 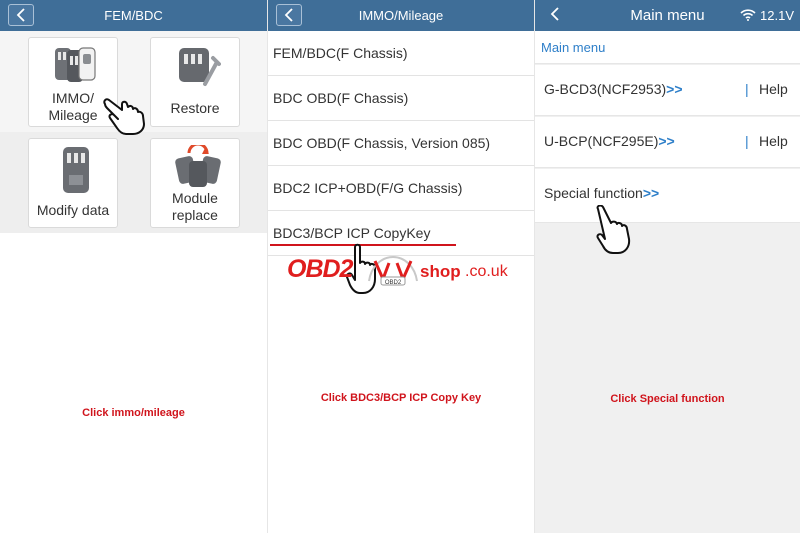 What do you see at coordinates (401, 53) in the screenshot?
I see `list-item: FEM/BDC(F Chassis)` at bounding box center [401, 53].